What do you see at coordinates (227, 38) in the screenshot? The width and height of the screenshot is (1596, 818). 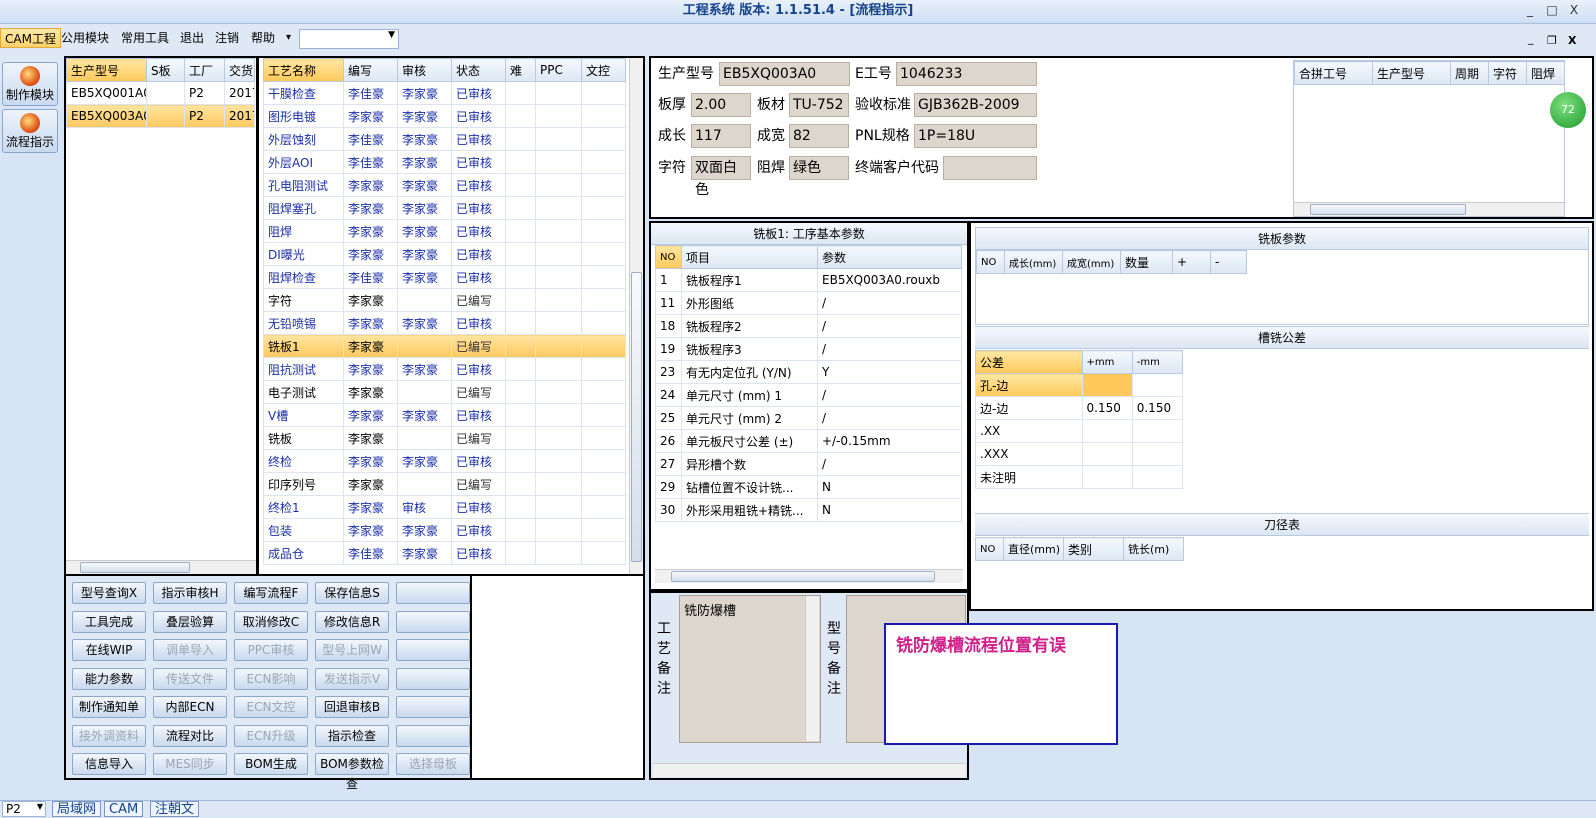 I see `menu-logout: 注销` at bounding box center [227, 38].